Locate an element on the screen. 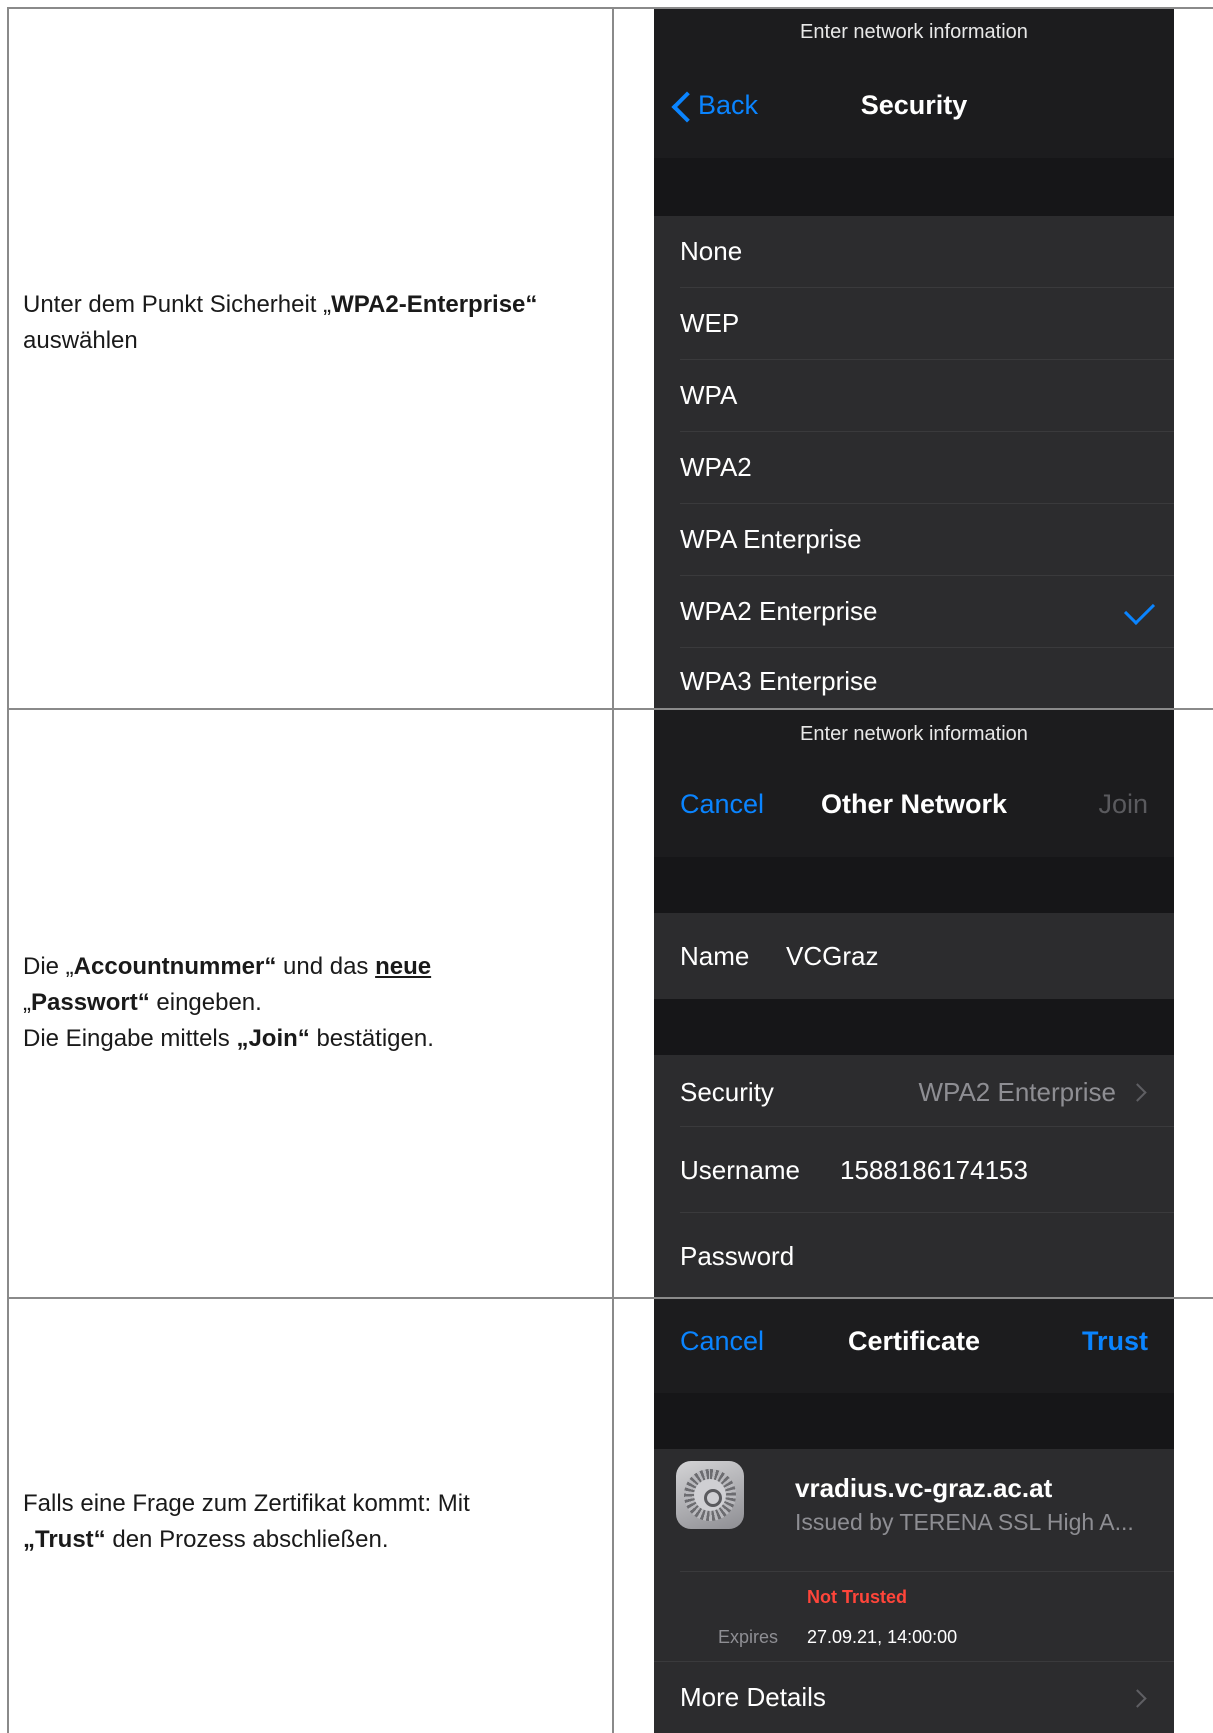 This screenshot has height=1733, width=1213. option-label: WPA Enterprise is located at coordinates (771, 539).